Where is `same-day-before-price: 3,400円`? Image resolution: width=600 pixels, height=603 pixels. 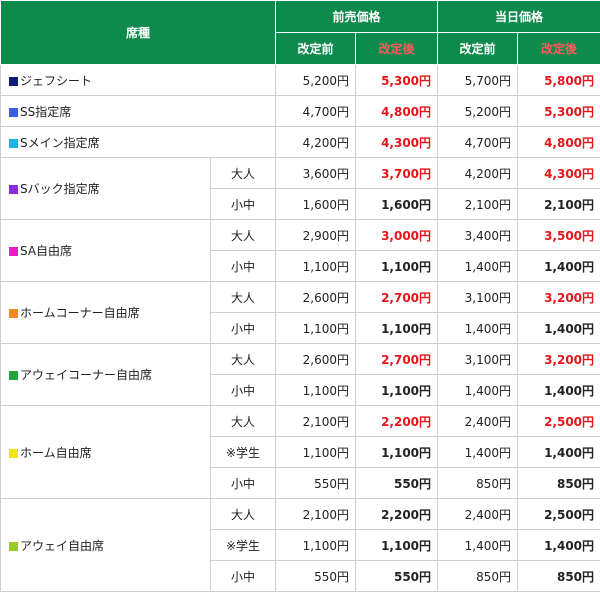 same-day-before-price: 3,400円 is located at coordinates (478, 235).